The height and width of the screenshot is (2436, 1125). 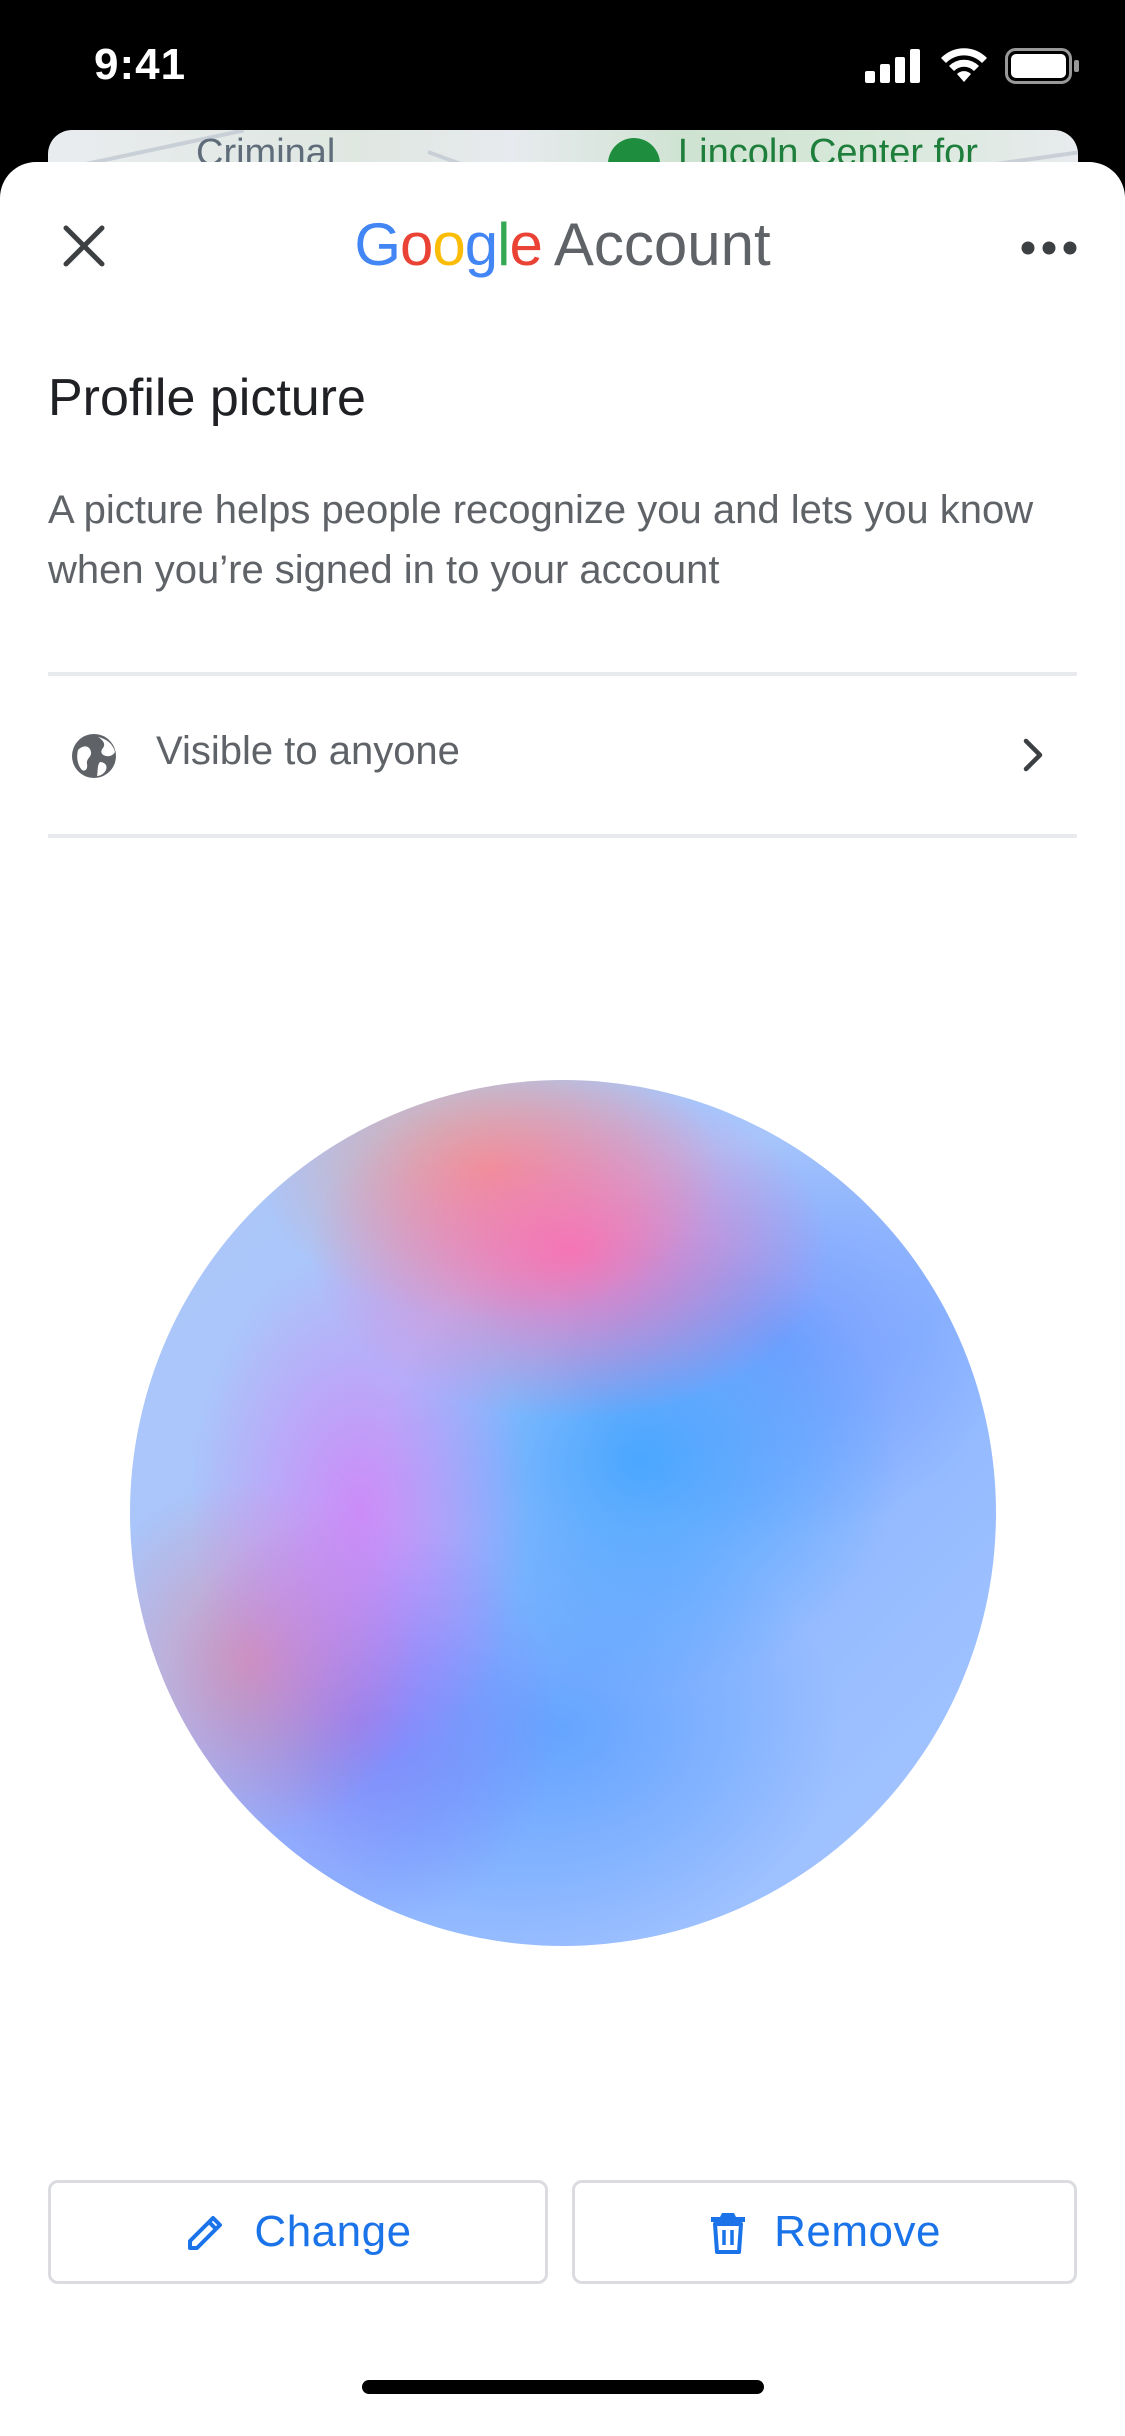 What do you see at coordinates (662, 244) in the screenshot?
I see `account-wordmark: Account` at bounding box center [662, 244].